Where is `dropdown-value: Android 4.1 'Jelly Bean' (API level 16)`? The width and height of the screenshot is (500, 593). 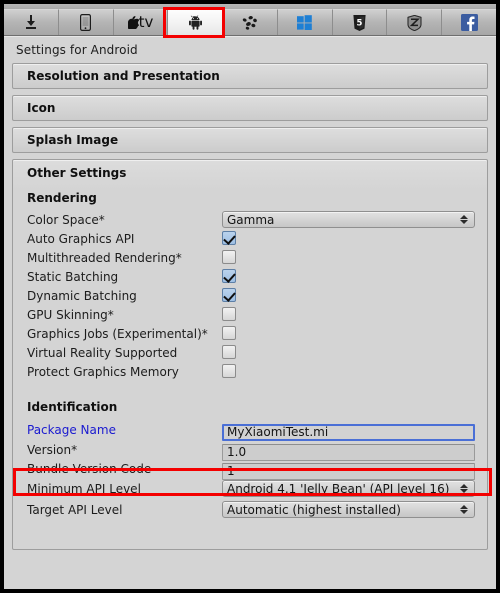 dropdown-value: Android 4.1 'Jelly Bean' (API level 16) is located at coordinates (338, 488).